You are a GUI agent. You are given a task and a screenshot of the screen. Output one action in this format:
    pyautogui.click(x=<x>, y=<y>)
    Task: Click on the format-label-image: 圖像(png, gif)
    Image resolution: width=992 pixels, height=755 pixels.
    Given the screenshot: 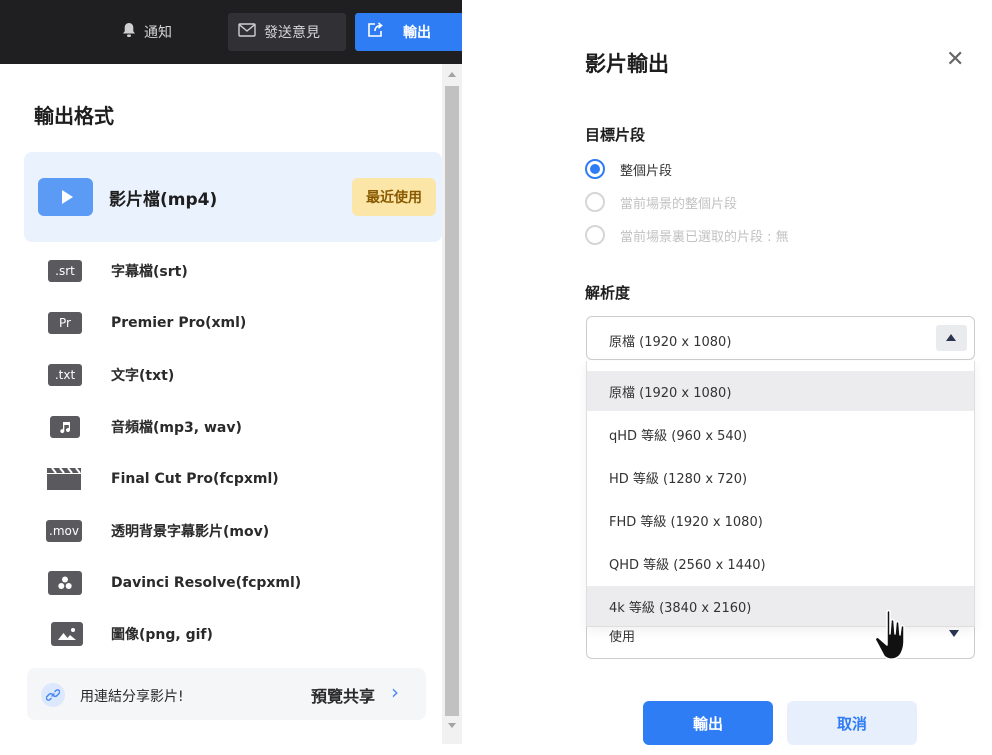 What is the action you would take?
    pyautogui.click(x=162, y=635)
    